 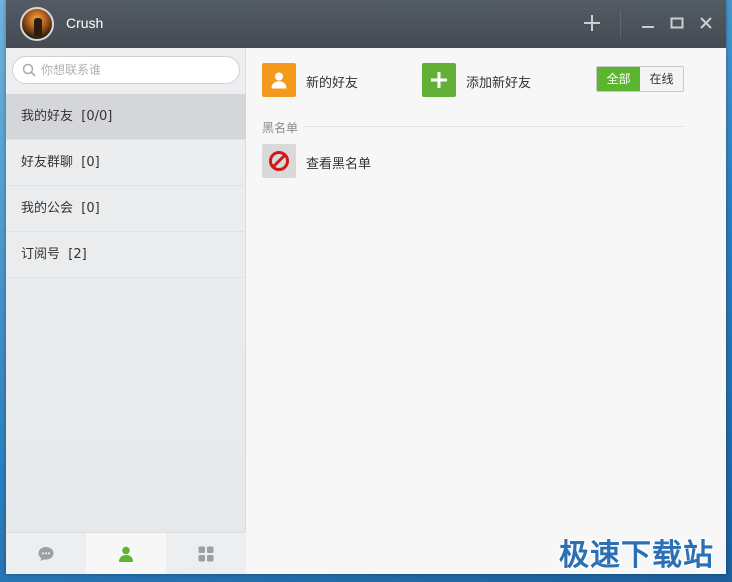 I want to click on view-blacklist-button, so click(x=279, y=161).